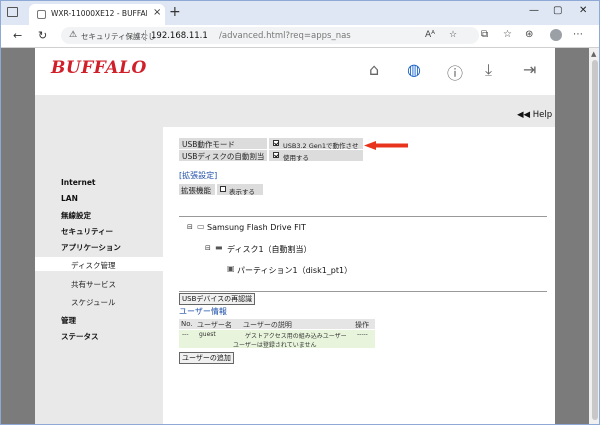 Image resolution: width=600 pixels, height=425 pixels. I want to click on back-icon: ←, so click(17, 35).